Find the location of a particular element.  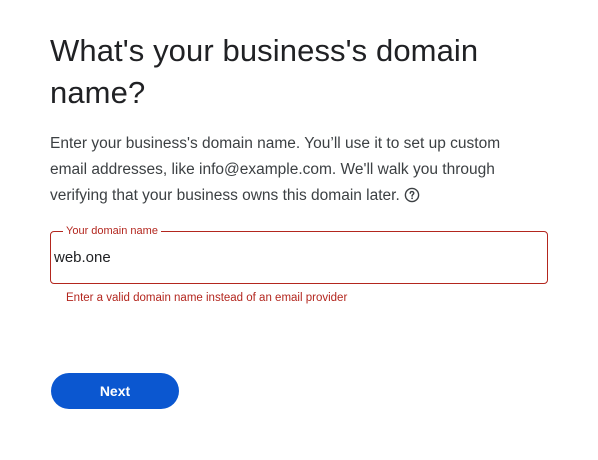

domain-field: Your domain name is located at coordinates (299, 254).